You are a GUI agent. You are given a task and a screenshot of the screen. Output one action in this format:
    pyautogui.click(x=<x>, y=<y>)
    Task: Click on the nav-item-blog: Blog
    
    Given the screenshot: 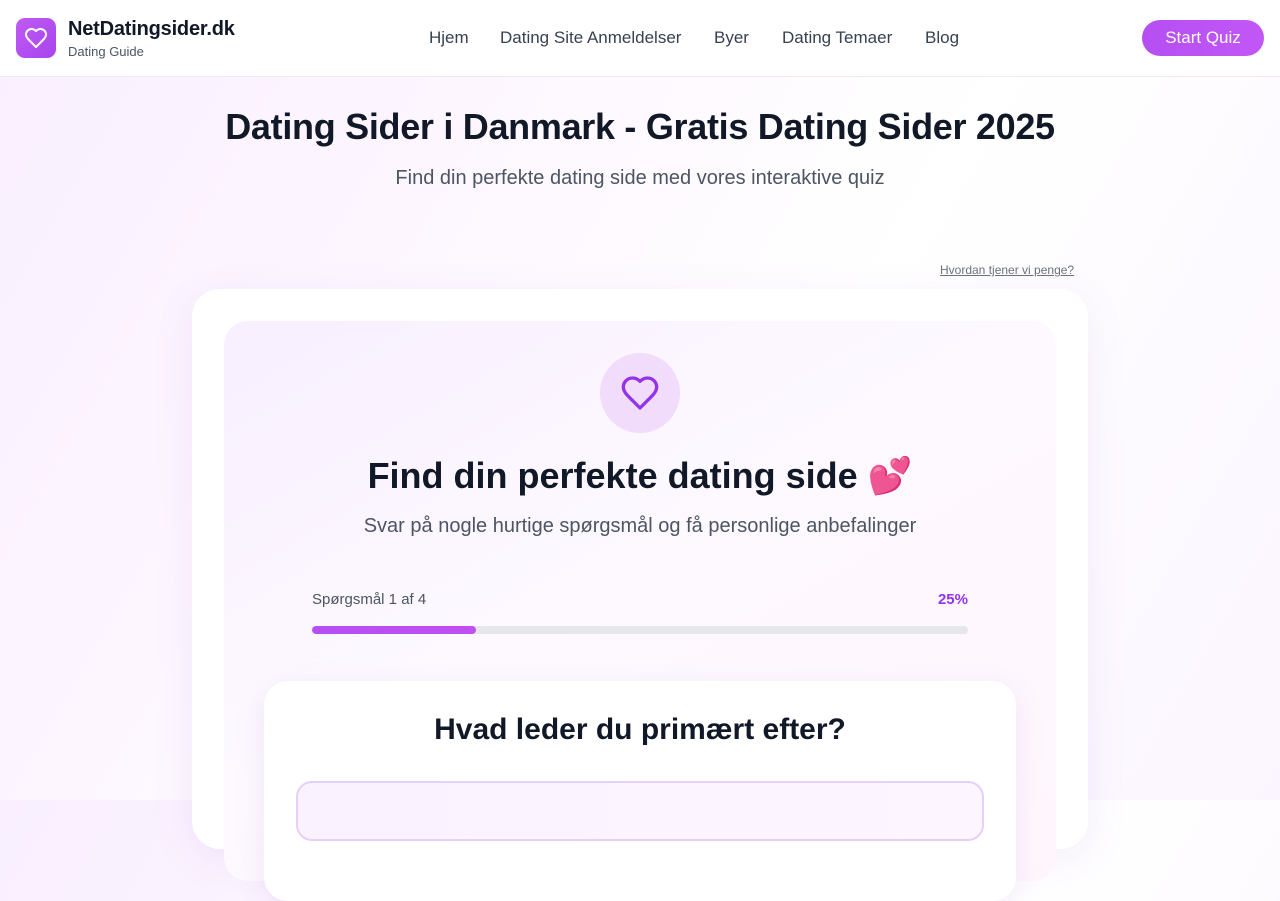 What is the action you would take?
    pyautogui.click(x=942, y=38)
    